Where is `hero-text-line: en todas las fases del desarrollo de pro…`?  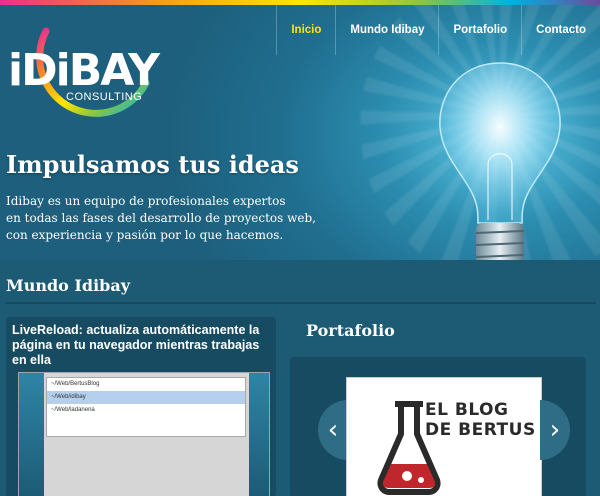
hero-text-line: en todas las fases del desarrollo de pro… is located at coordinates (161, 218).